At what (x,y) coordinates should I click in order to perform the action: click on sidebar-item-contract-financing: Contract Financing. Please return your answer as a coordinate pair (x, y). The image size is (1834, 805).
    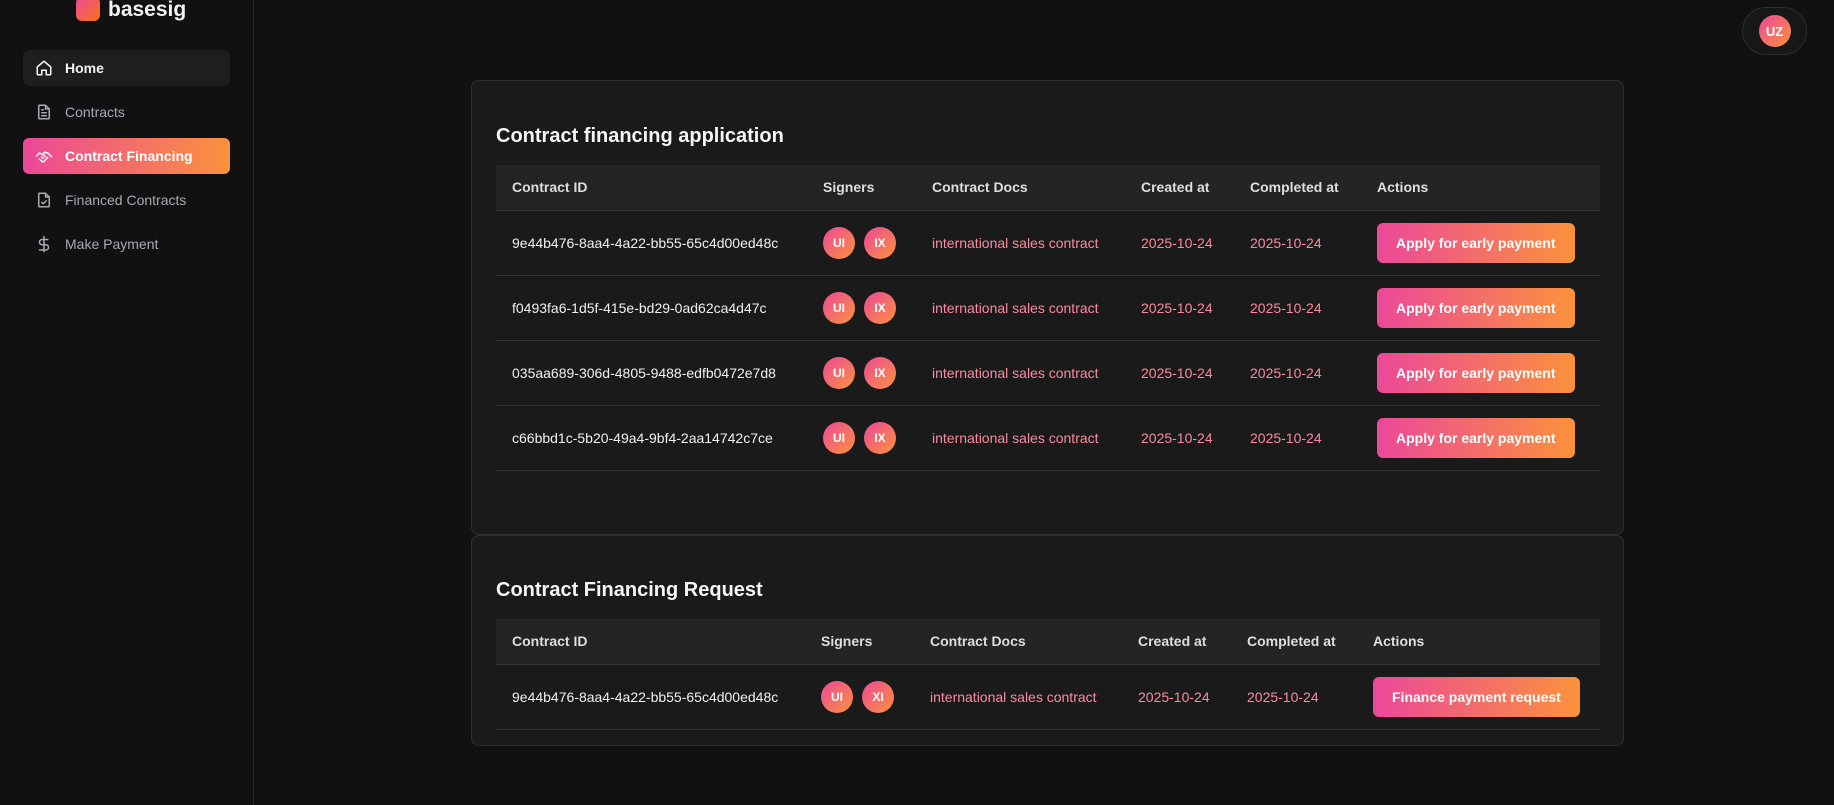
    Looking at the image, I should click on (126, 156).